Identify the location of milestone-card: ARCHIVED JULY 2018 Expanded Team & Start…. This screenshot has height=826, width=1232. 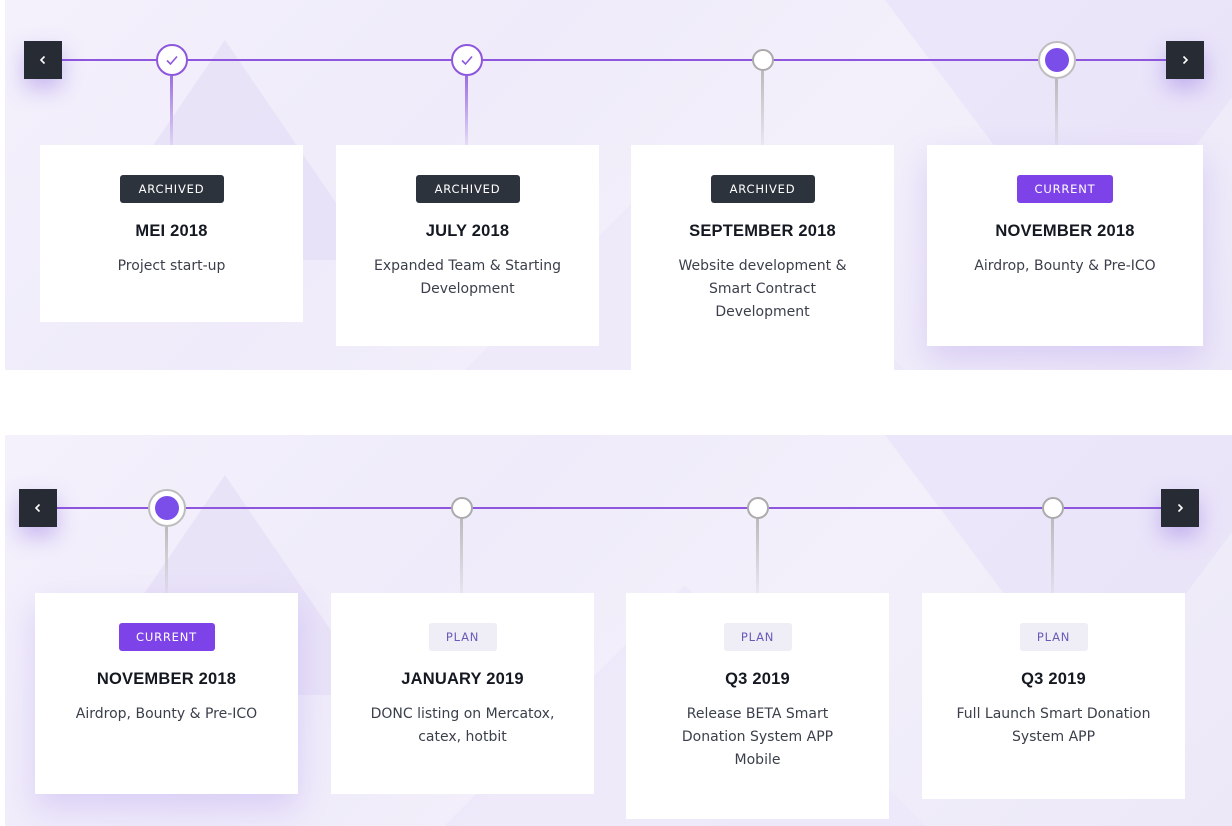
(467, 245).